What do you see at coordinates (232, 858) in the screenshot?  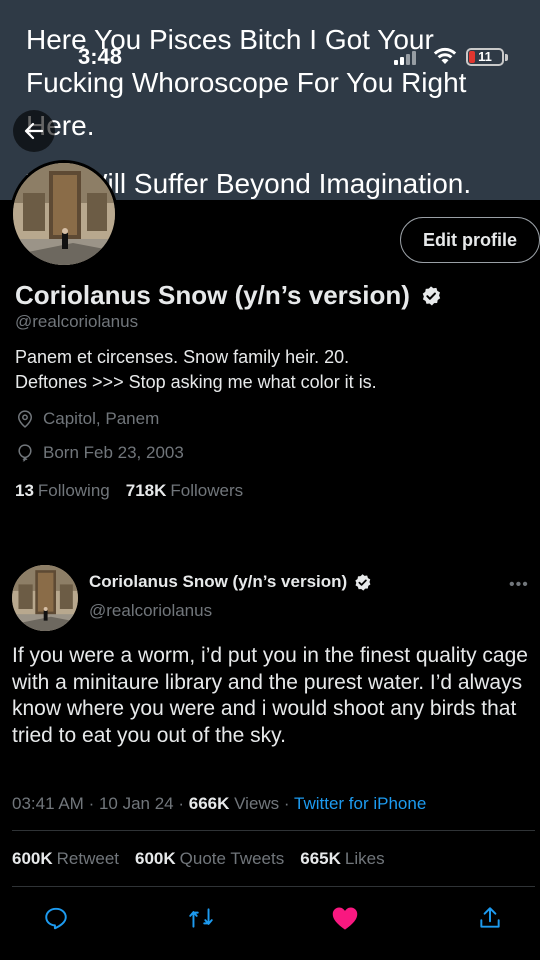 I see `quote-label: Quote Tweets` at bounding box center [232, 858].